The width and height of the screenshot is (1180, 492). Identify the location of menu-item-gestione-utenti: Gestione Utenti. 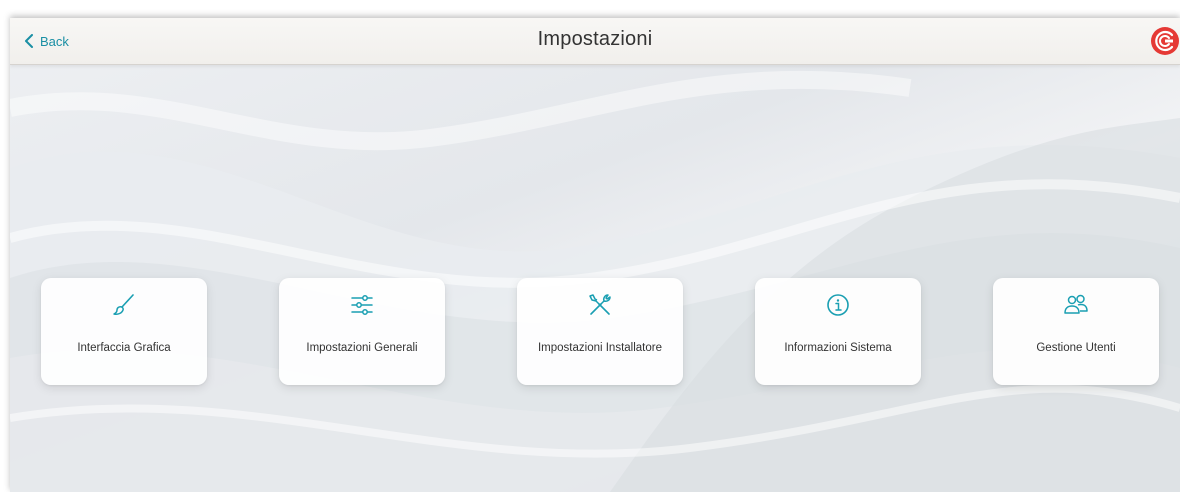
(1076, 331).